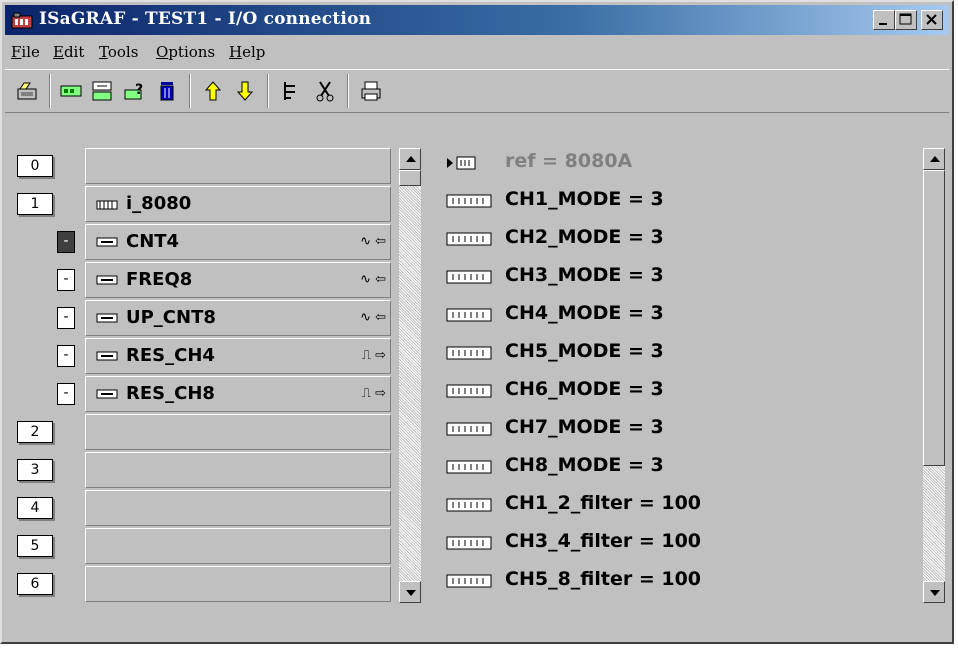 The height and width of the screenshot is (648, 958). Describe the element at coordinates (205, 19) in the screenshot. I see `window-title: ISaGRAF - TEST1 - I/O connection` at that location.